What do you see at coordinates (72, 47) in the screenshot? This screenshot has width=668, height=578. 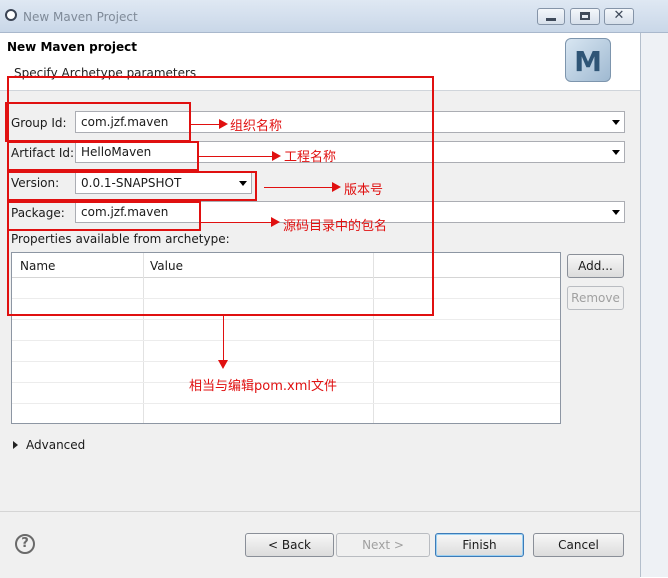 I see `page-title: New Maven project` at bounding box center [72, 47].